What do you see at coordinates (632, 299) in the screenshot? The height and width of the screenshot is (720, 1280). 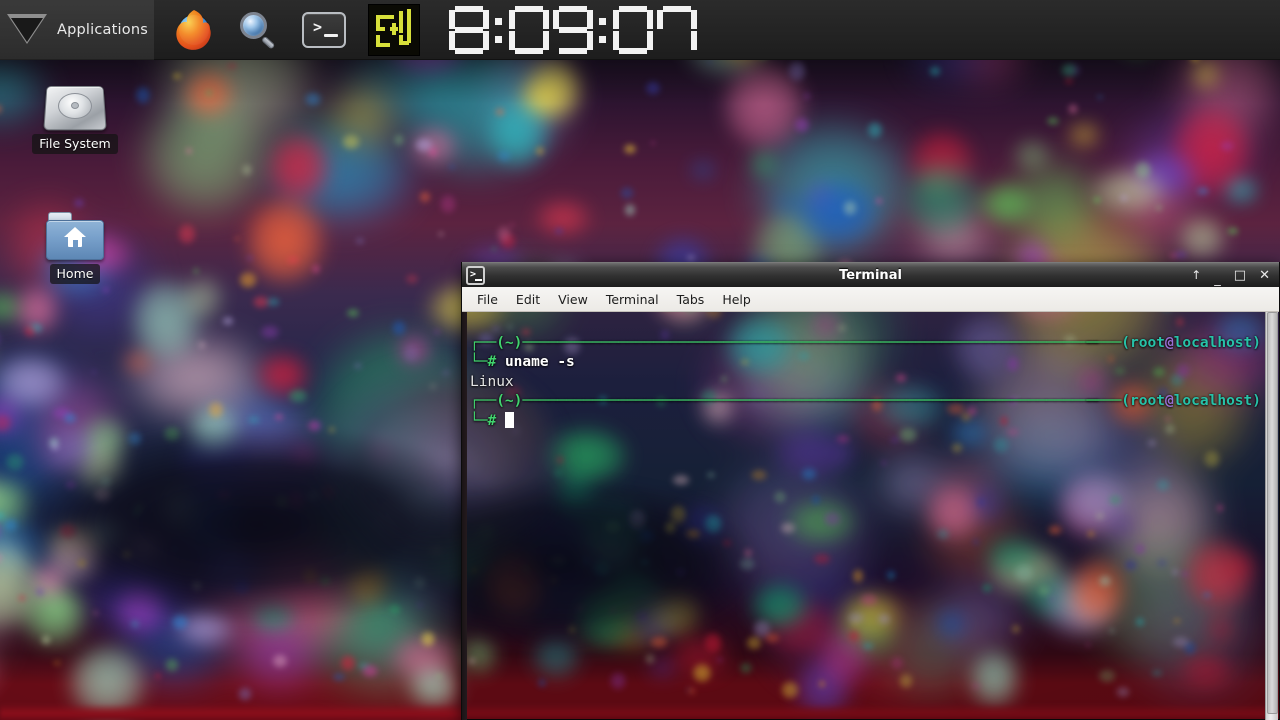 I see `menu-terminal: Terminal` at bounding box center [632, 299].